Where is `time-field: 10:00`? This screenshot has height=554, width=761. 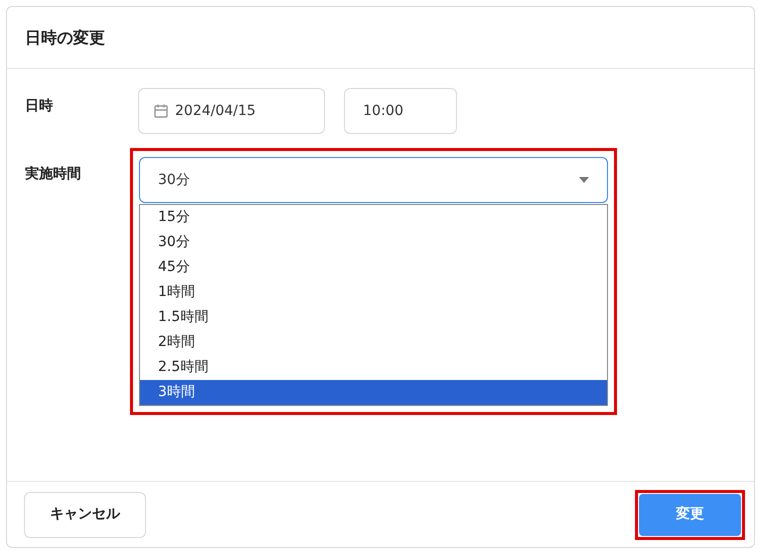
time-field: 10:00 is located at coordinates (400, 111).